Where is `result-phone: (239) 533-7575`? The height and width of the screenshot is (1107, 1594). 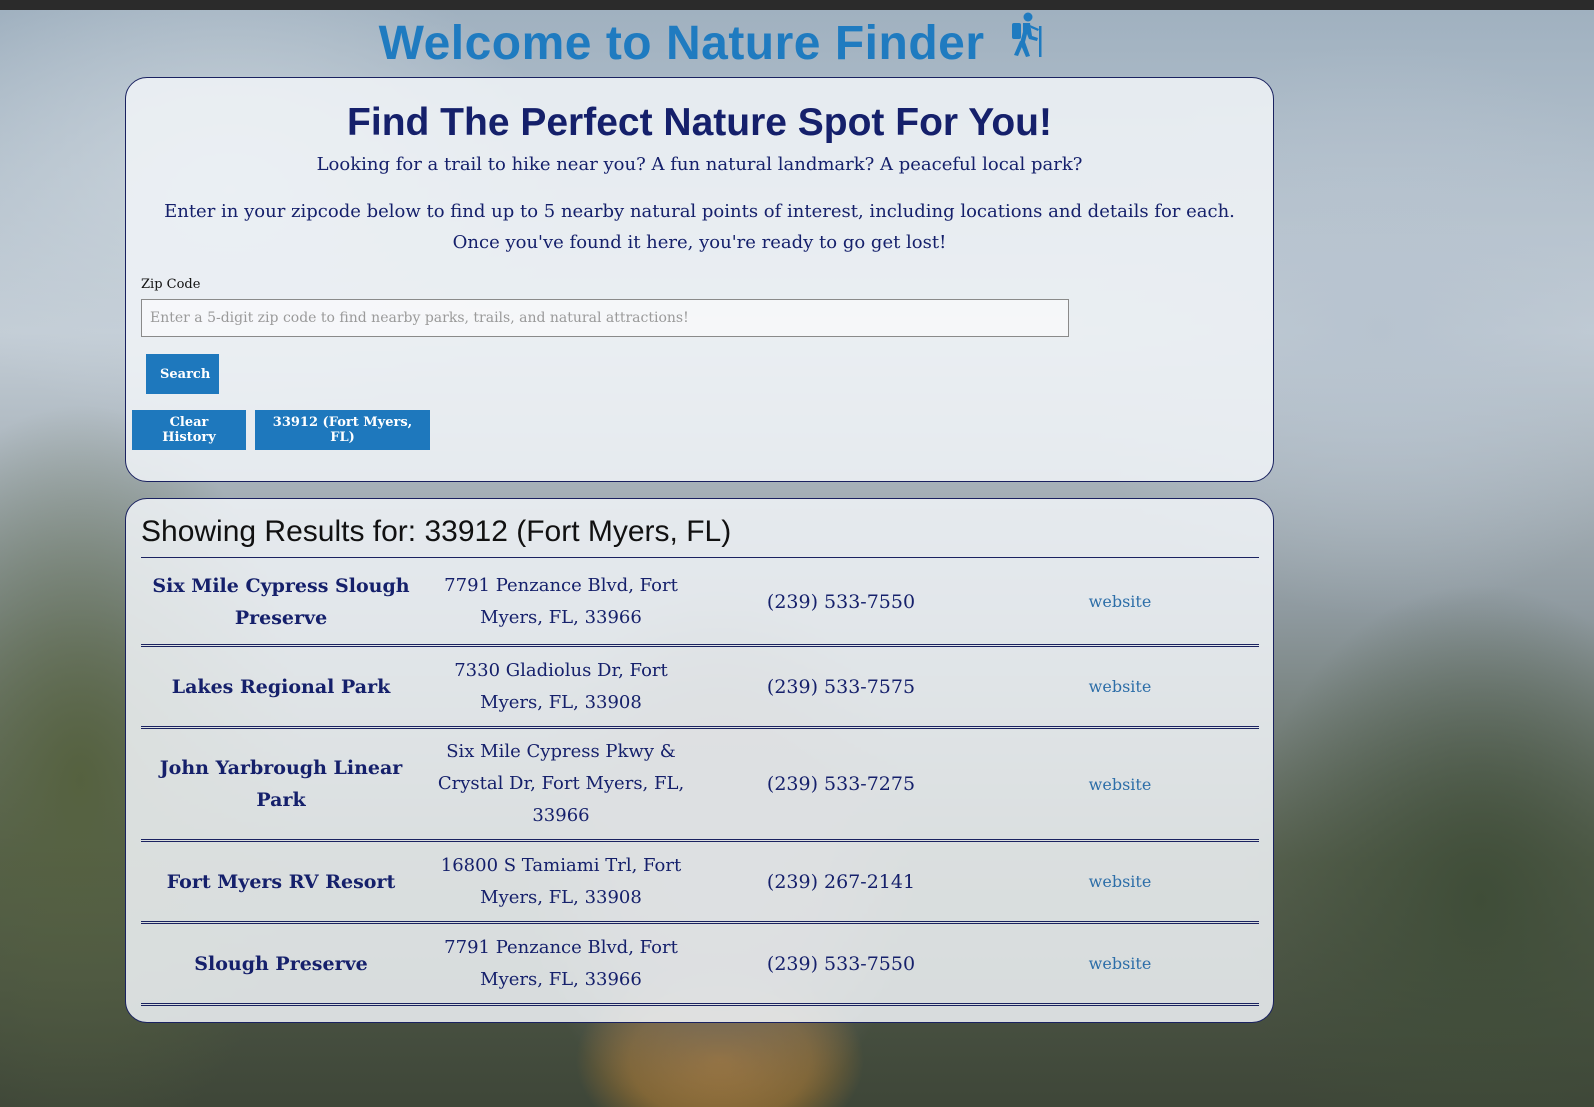
result-phone: (239) 533-7575 is located at coordinates (841, 686).